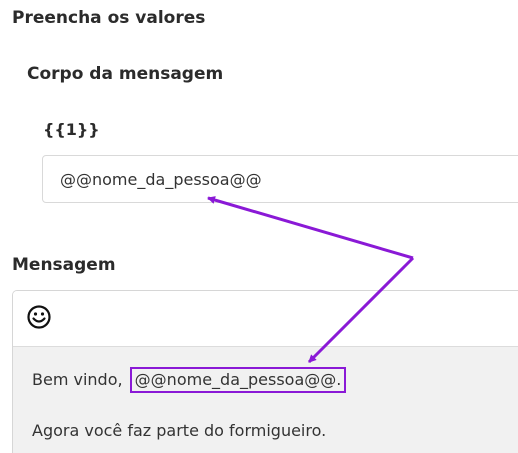 The width and height of the screenshot is (518, 453). I want to click on variable-1-label: {{1}}, so click(71, 129).